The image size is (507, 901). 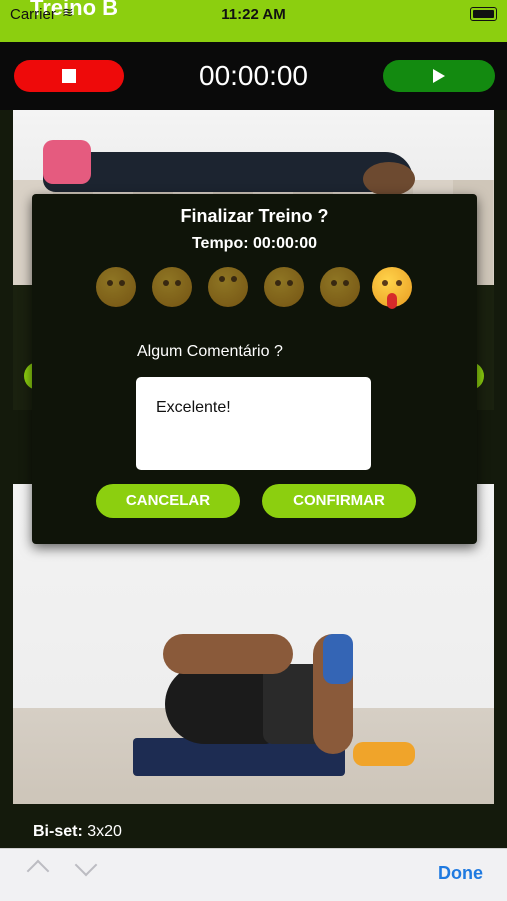 What do you see at coordinates (253, 423) in the screenshot?
I see `comment-input: Excelente!` at bounding box center [253, 423].